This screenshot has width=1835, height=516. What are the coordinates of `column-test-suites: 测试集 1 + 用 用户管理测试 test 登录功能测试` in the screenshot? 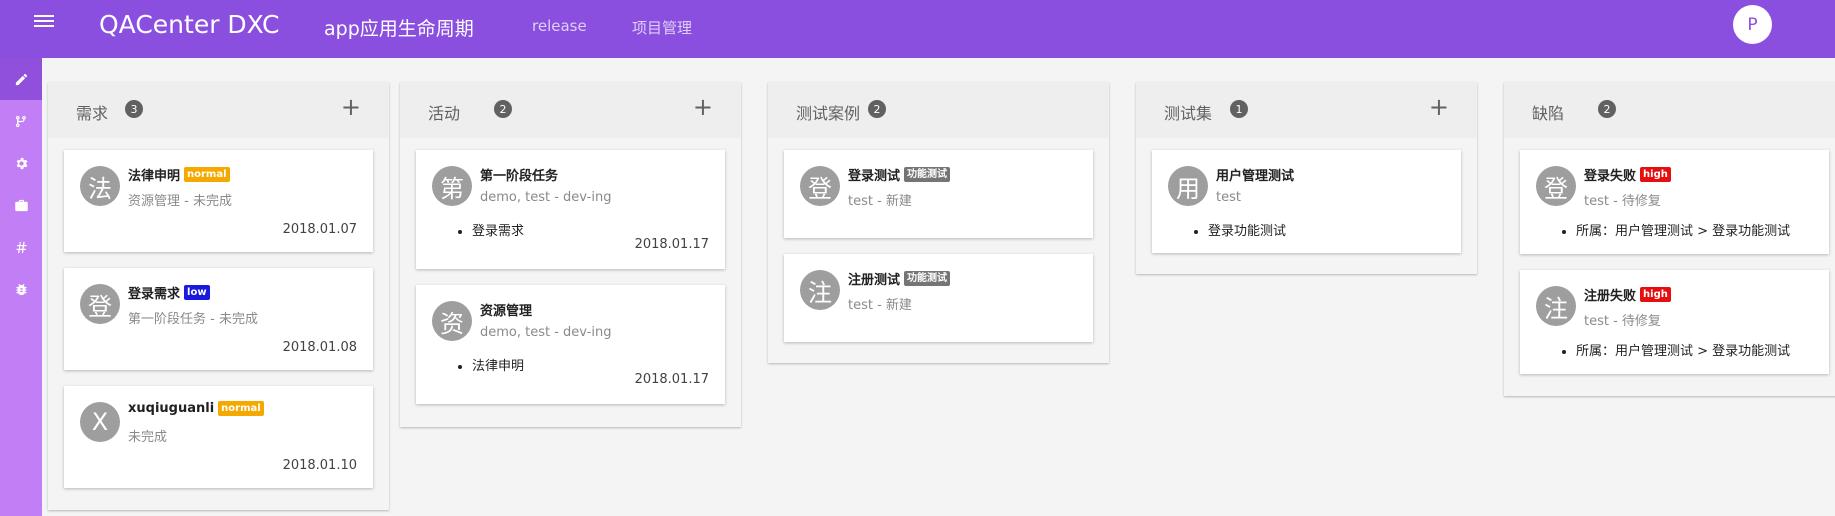 It's located at (1306, 178).